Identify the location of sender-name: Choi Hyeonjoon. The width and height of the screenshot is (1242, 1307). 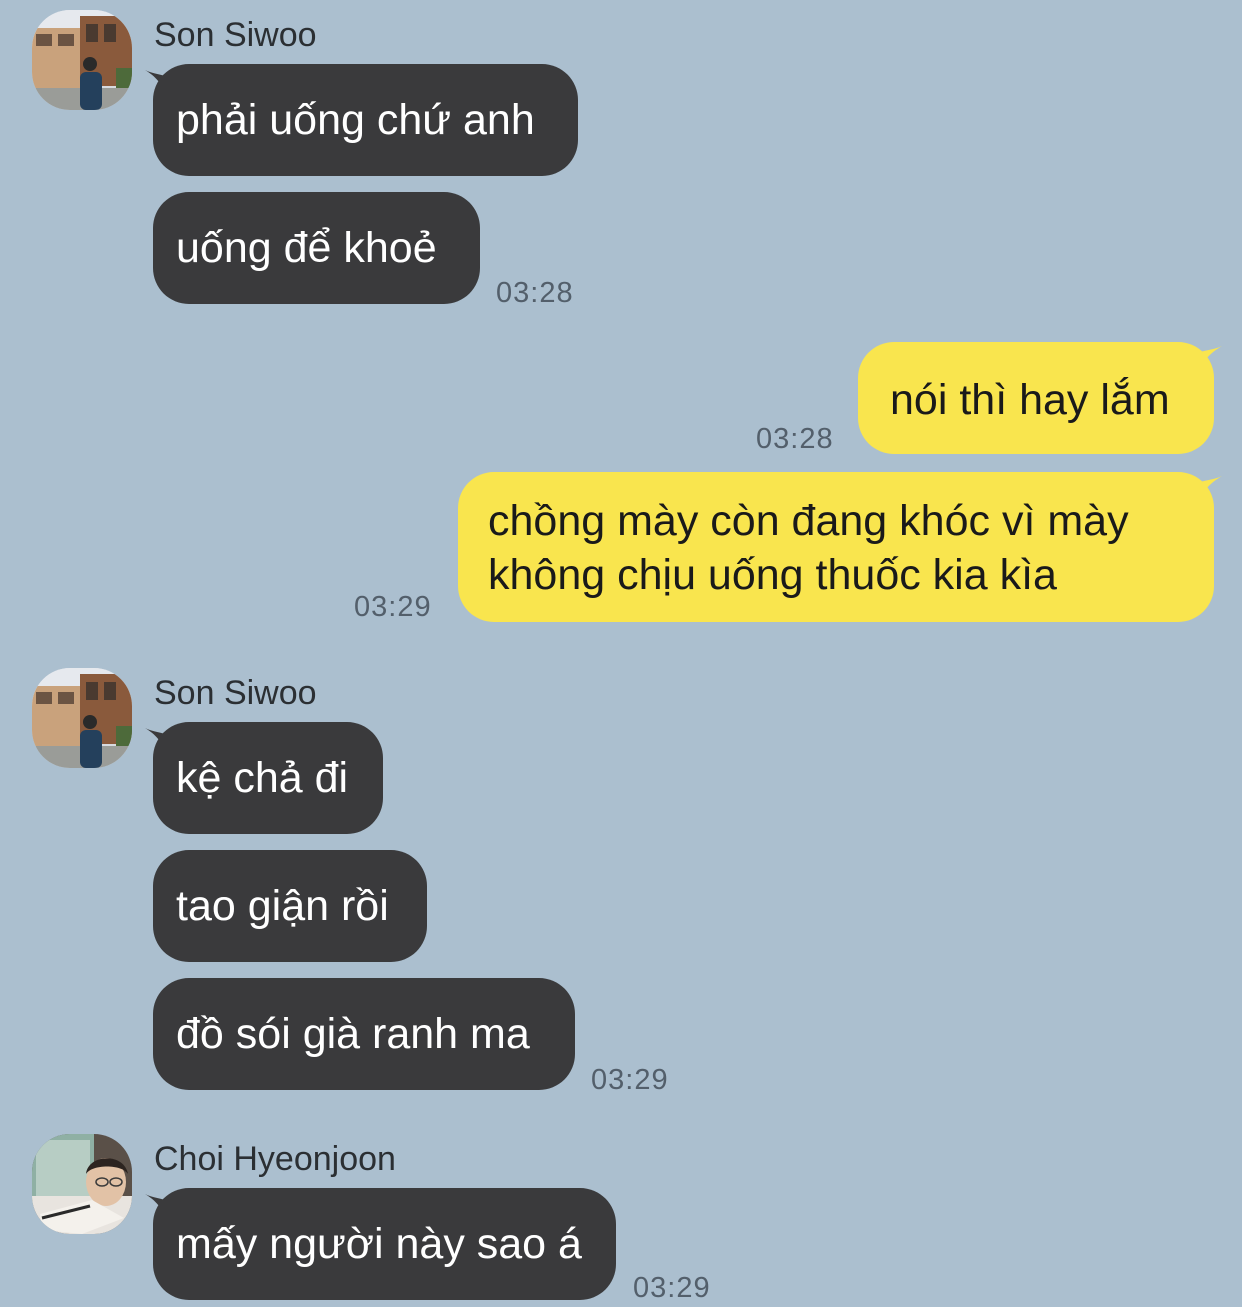
(275, 1159).